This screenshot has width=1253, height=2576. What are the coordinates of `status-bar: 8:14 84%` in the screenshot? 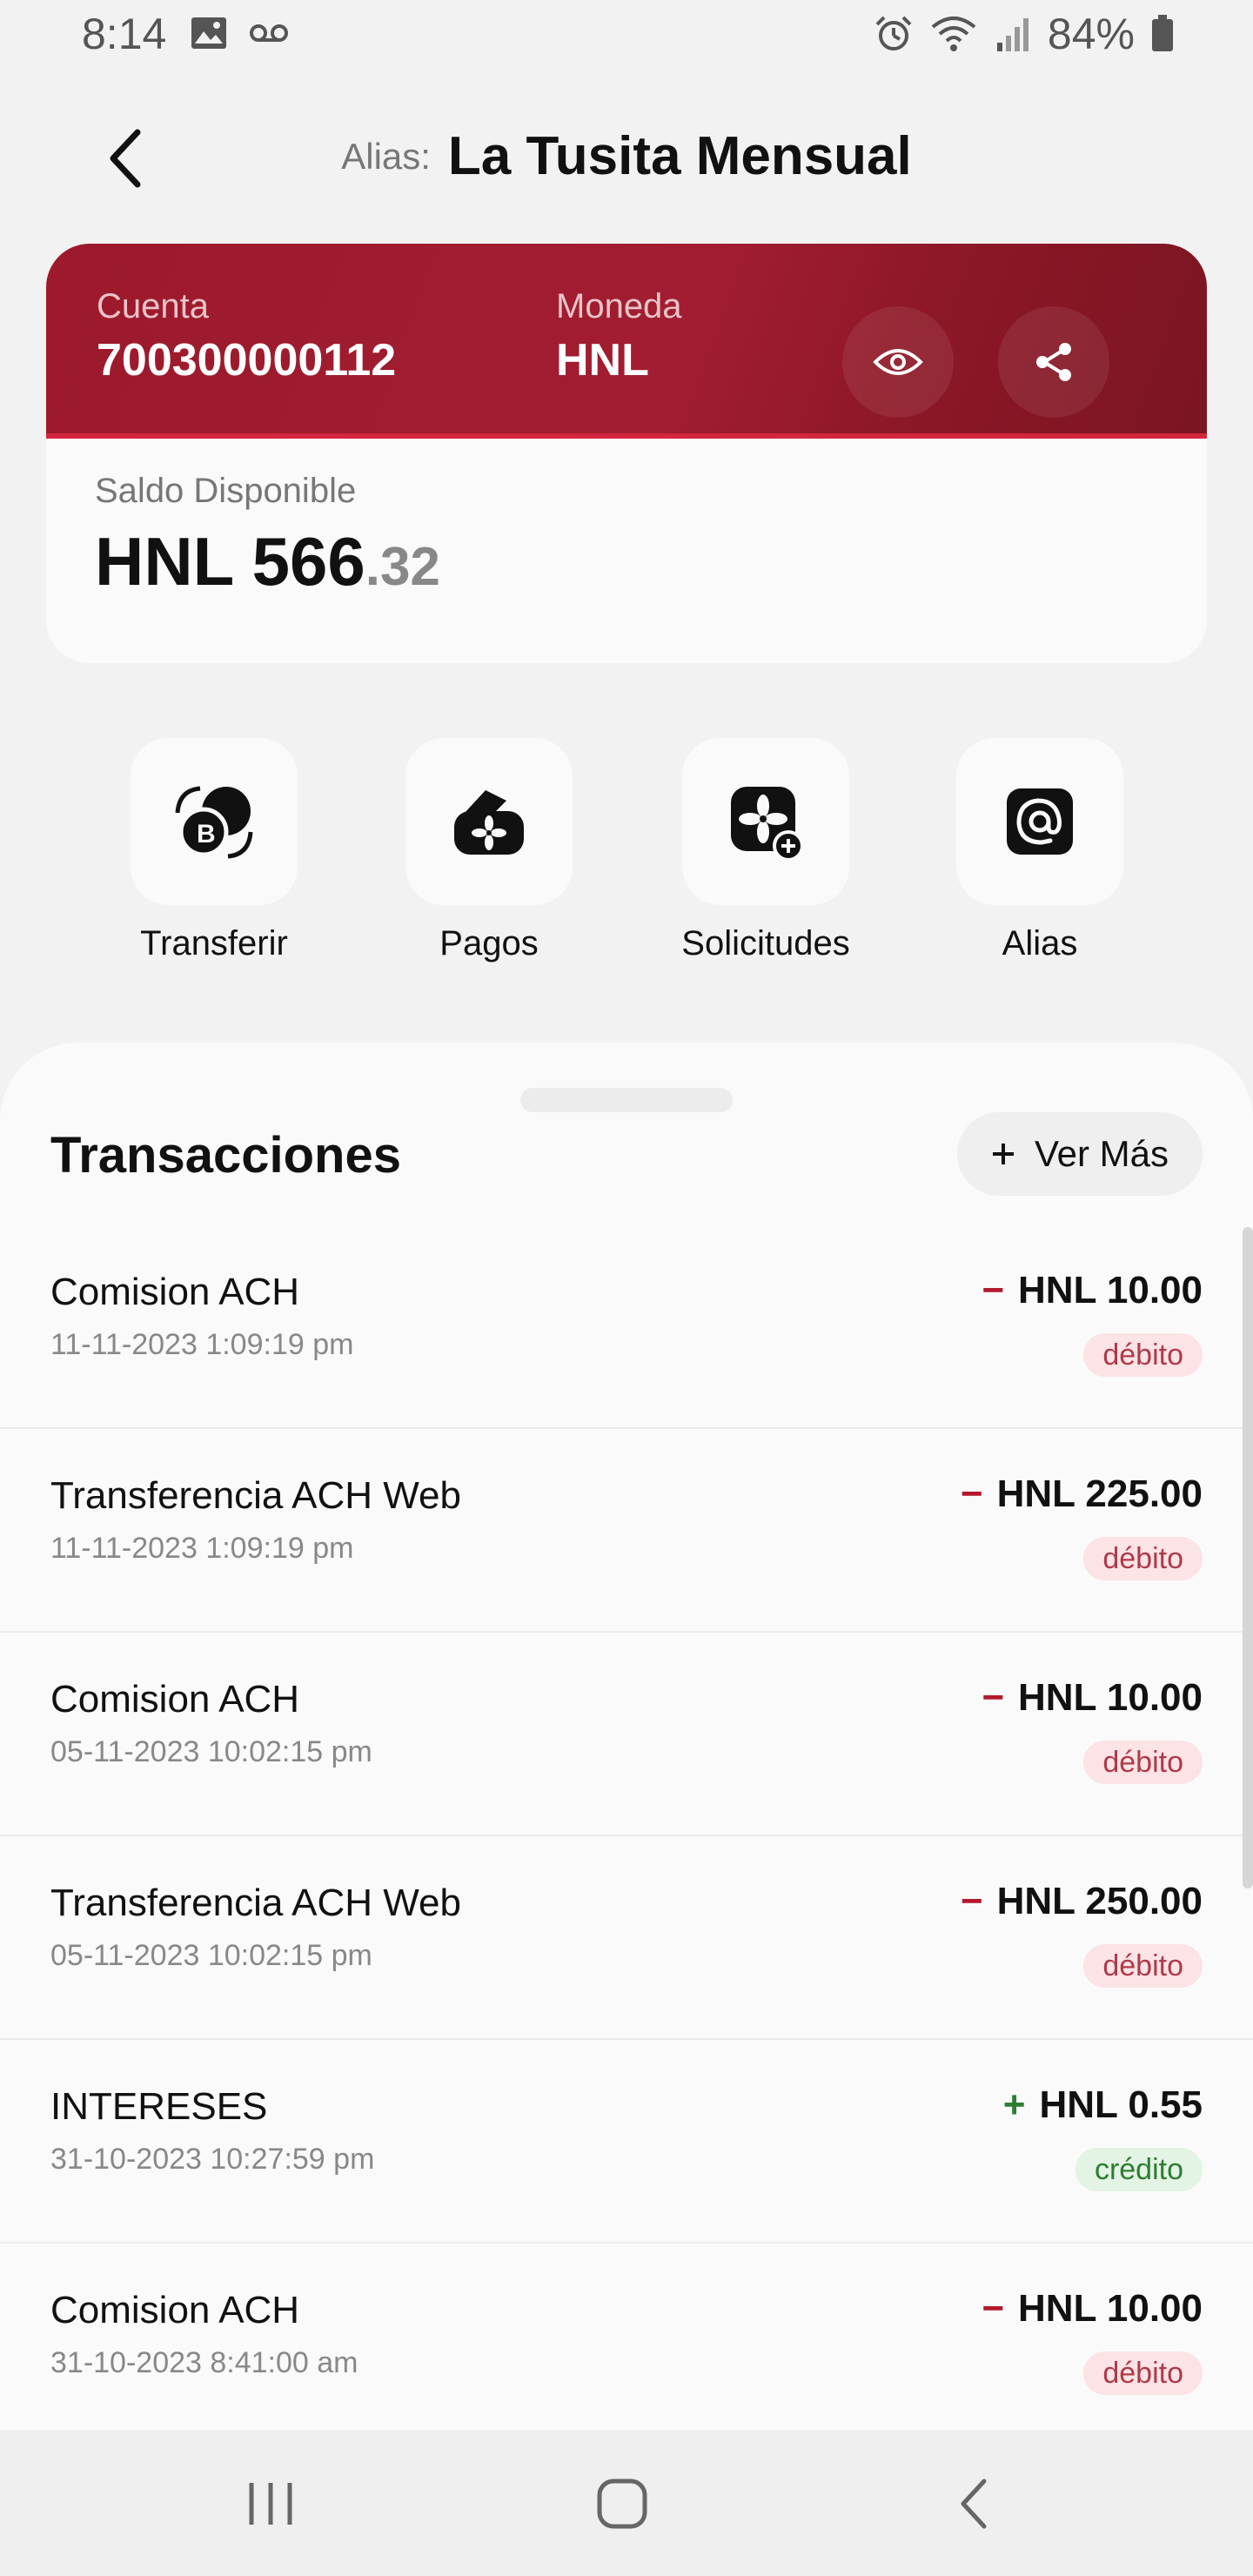 It's located at (626, 37).